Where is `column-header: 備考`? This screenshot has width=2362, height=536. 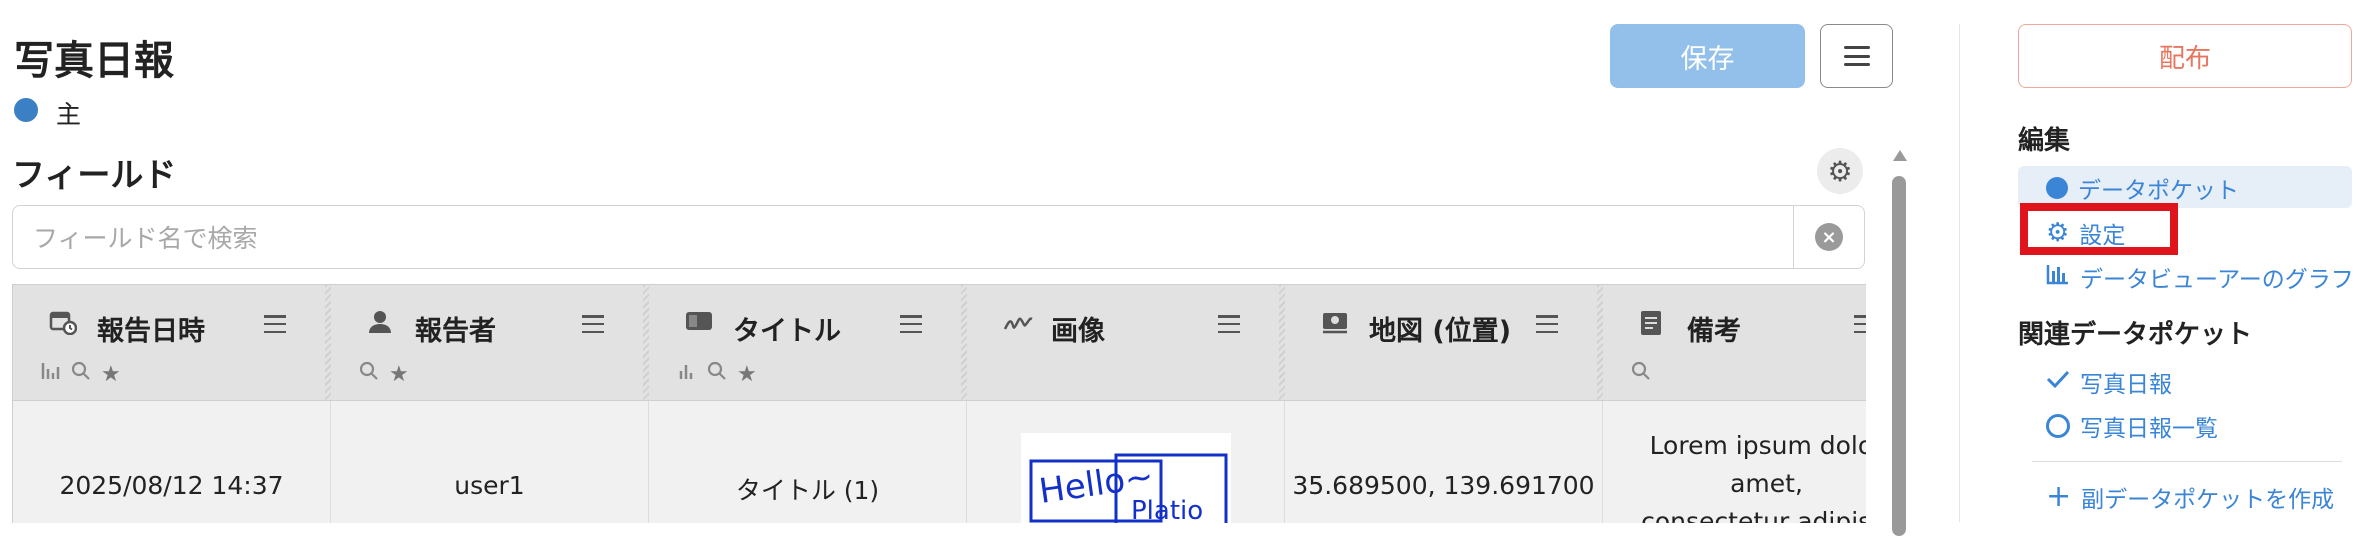 column-header: 備考 is located at coordinates (1734, 343).